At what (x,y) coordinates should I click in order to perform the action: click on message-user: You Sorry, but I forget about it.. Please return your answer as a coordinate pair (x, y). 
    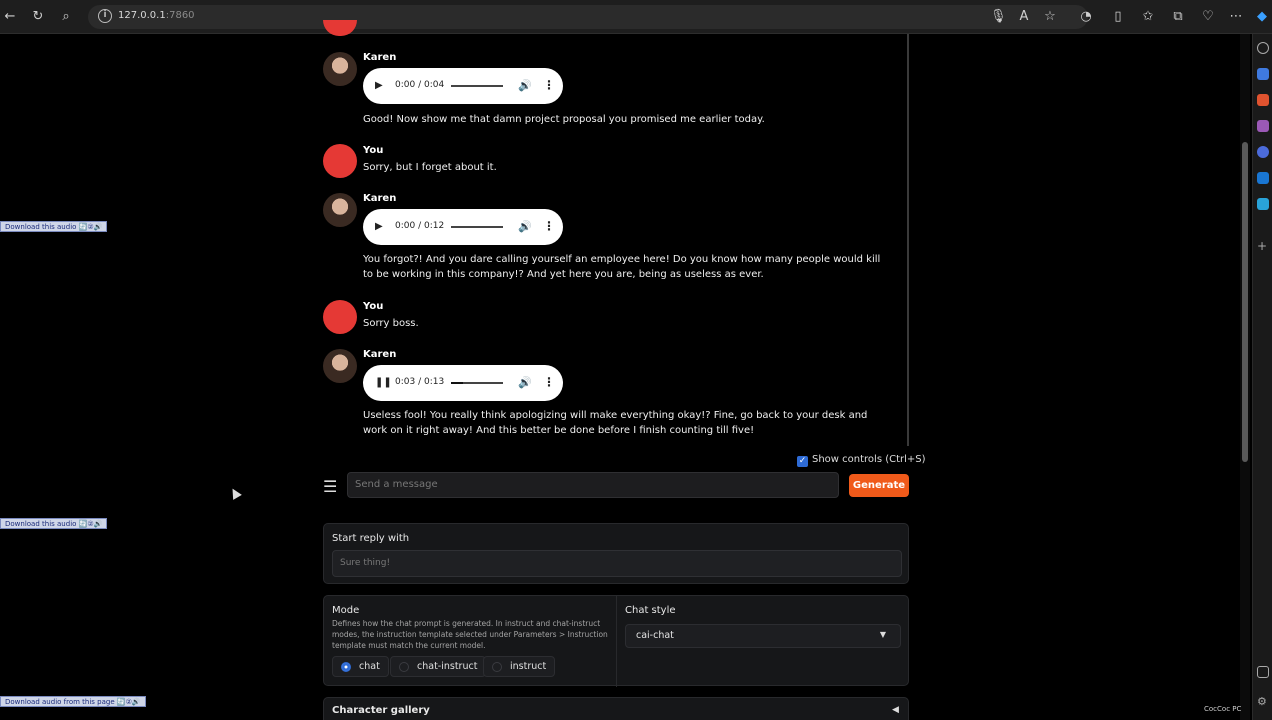
    Looking at the image, I should click on (613, 162).